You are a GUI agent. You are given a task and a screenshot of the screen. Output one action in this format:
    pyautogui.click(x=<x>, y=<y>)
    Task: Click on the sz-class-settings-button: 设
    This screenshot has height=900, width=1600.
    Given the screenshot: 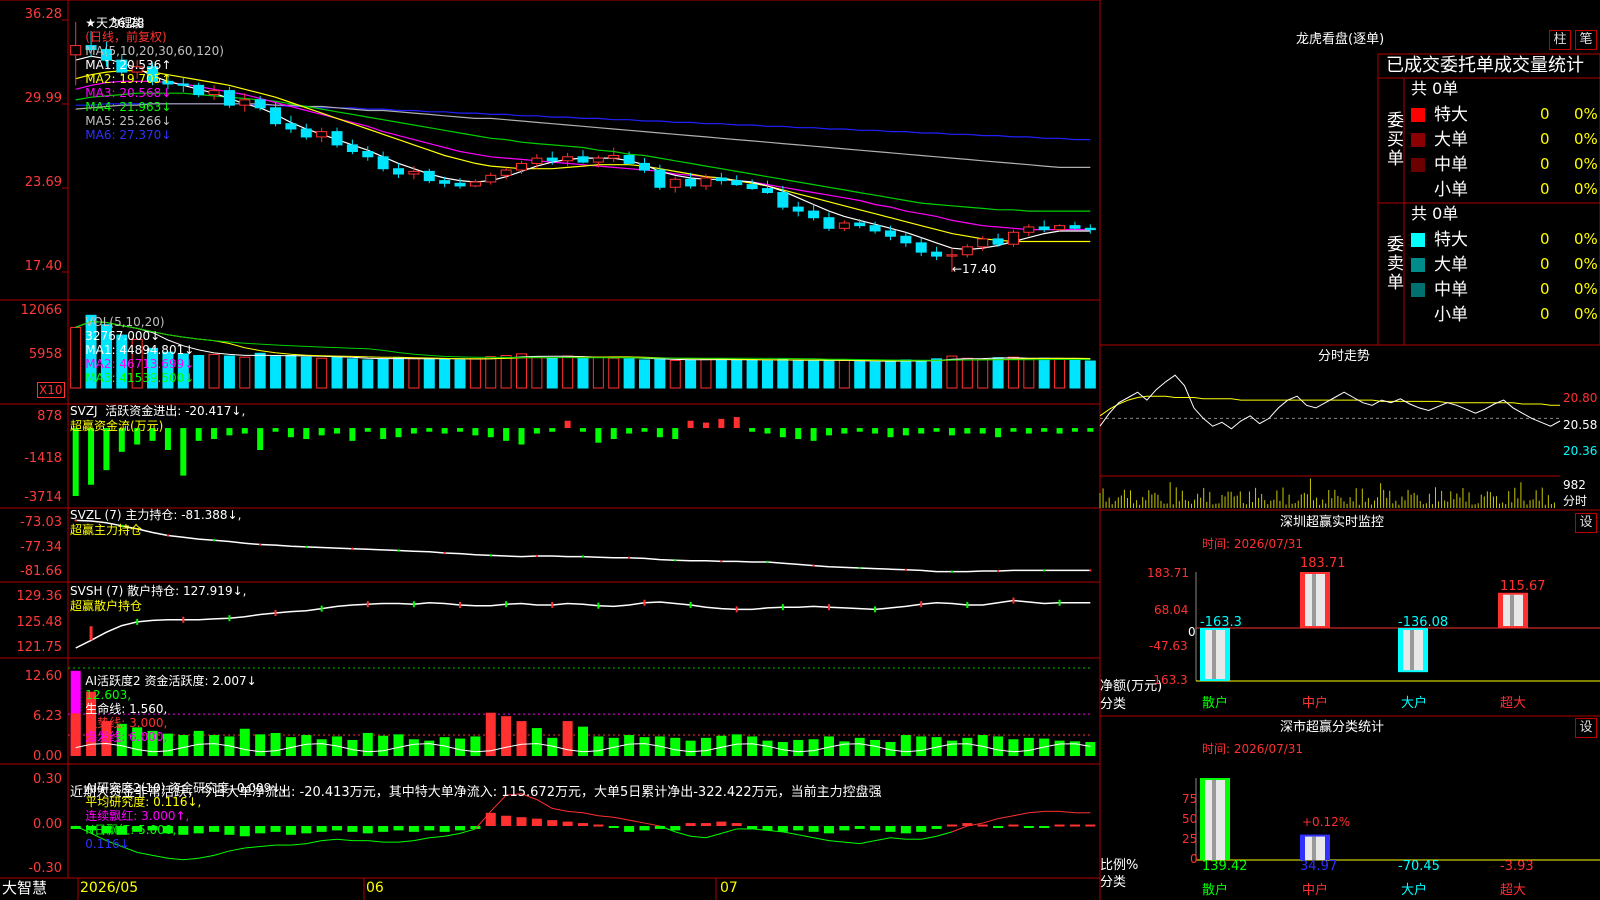 What is the action you would take?
    pyautogui.click(x=1586, y=728)
    